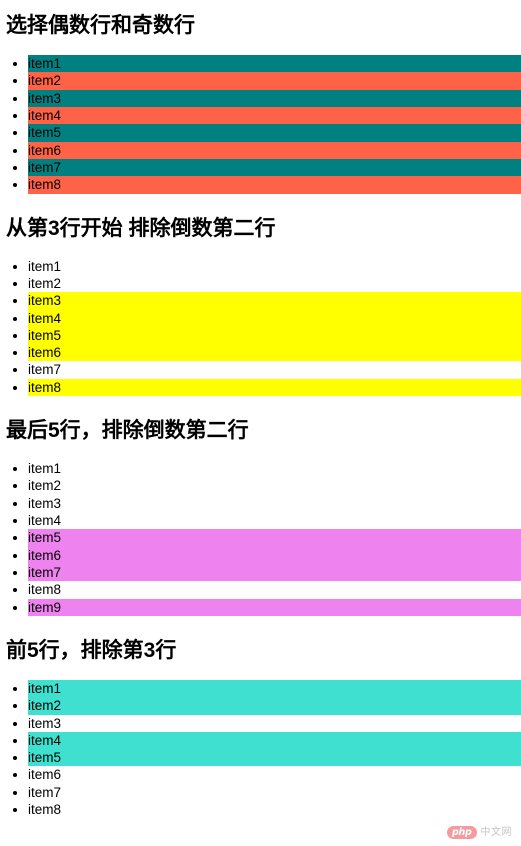 This screenshot has width=521, height=846. I want to click on php-logo-badge: php, so click(462, 832).